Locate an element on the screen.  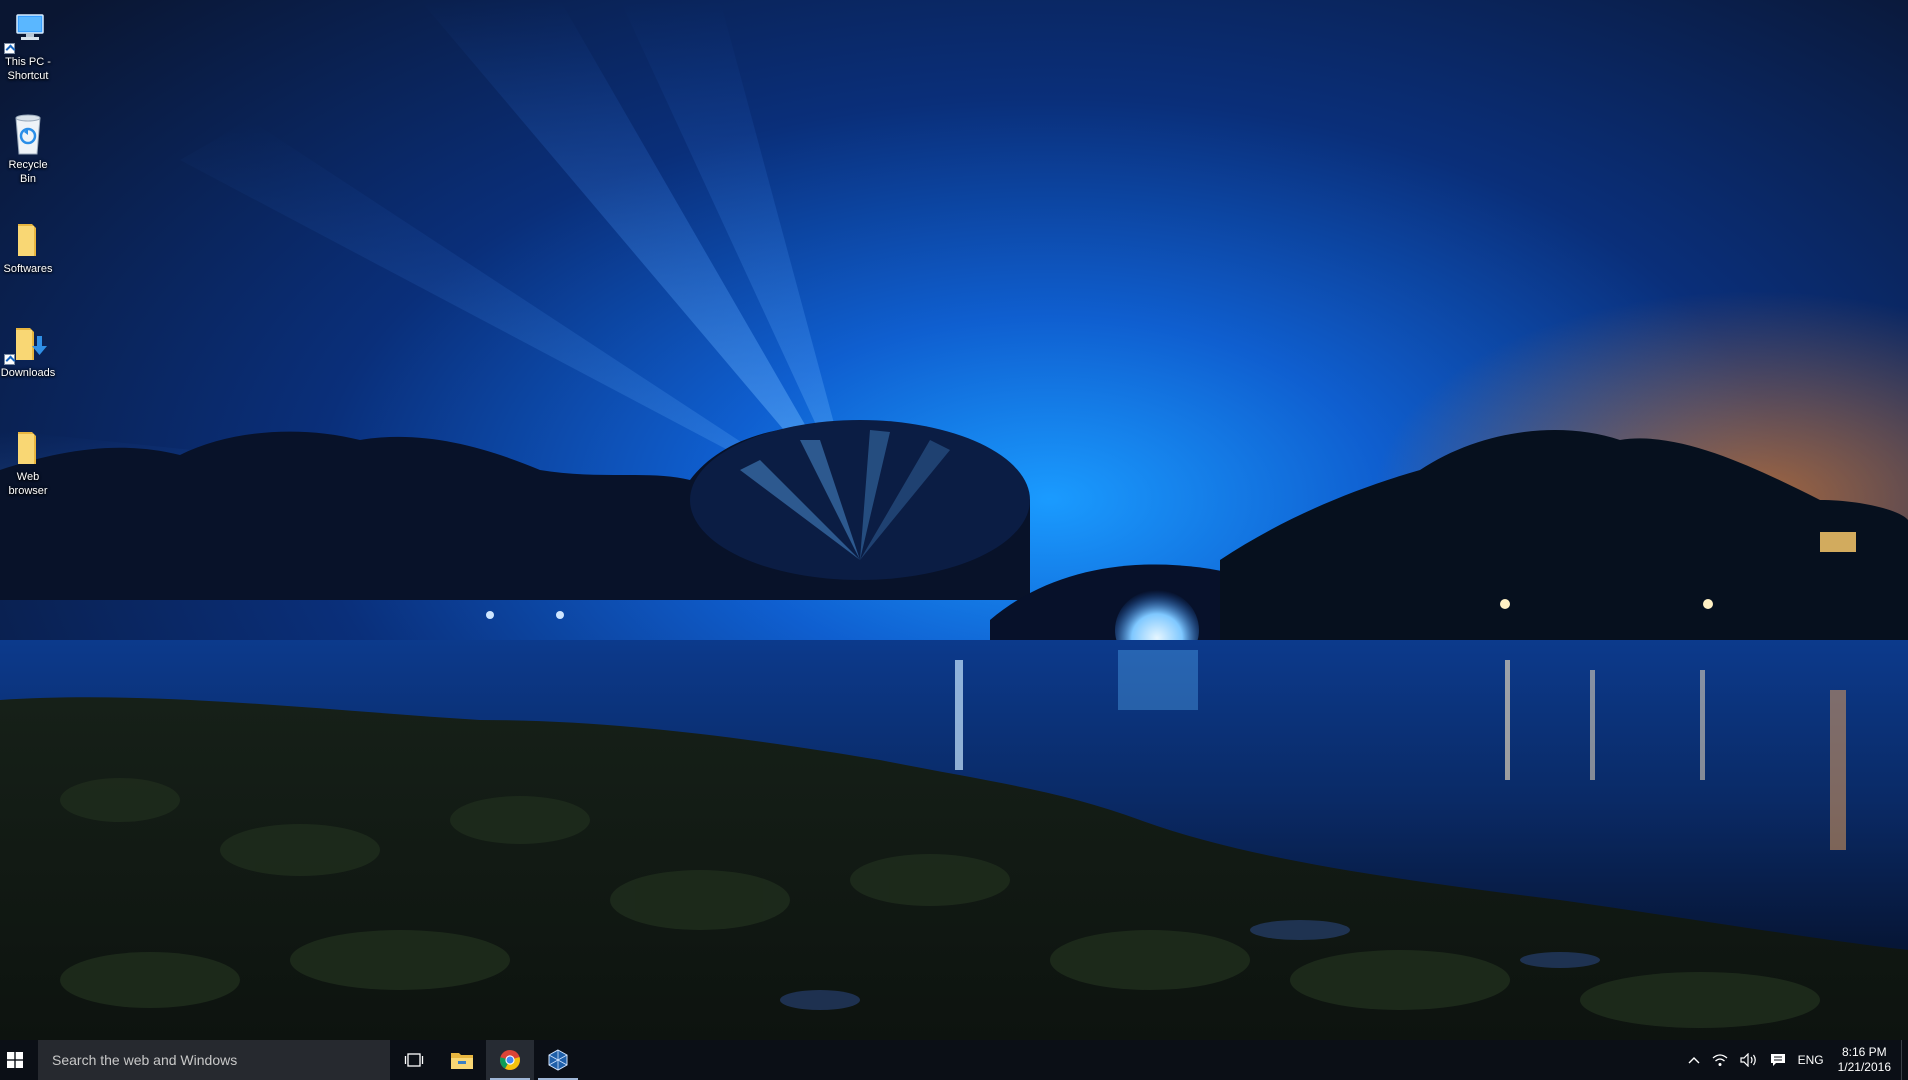
language-indicator: ENG is located at coordinates (1811, 1060).